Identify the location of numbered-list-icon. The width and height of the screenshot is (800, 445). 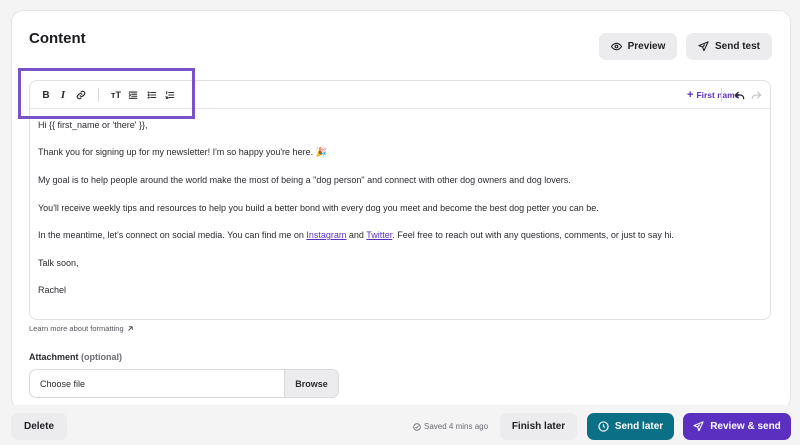
(170, 95).